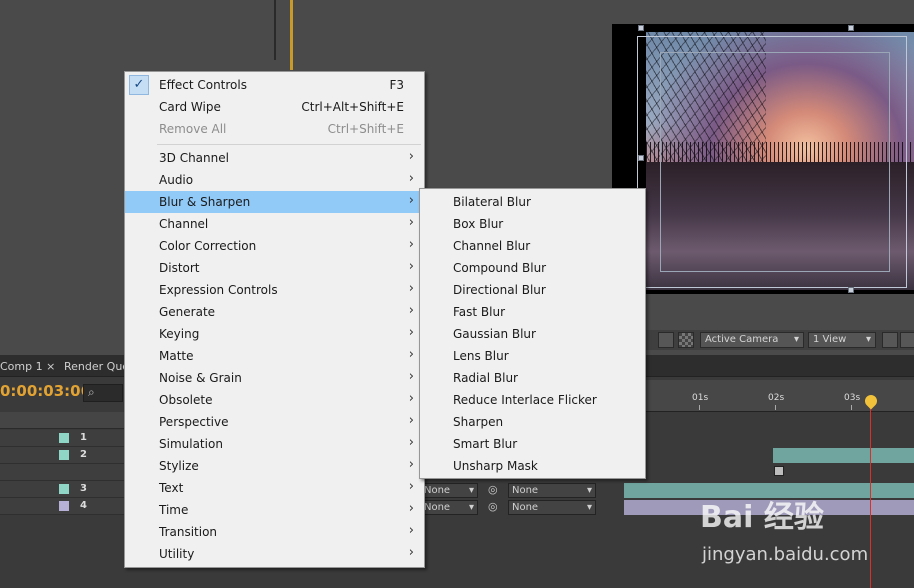 This screenshot has width=914, height=588. I want to click on menu-item-obsolete: Obsolete ›, so click(274, 400).